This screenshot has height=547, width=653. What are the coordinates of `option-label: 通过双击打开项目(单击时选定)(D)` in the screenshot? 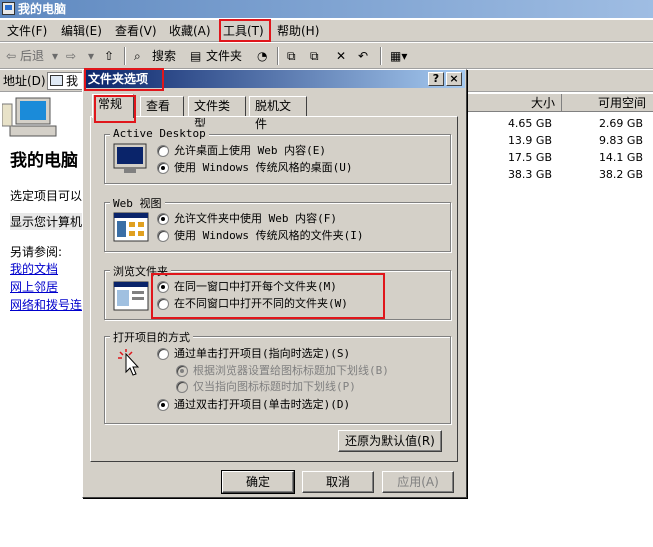 It's located at (262, 404).